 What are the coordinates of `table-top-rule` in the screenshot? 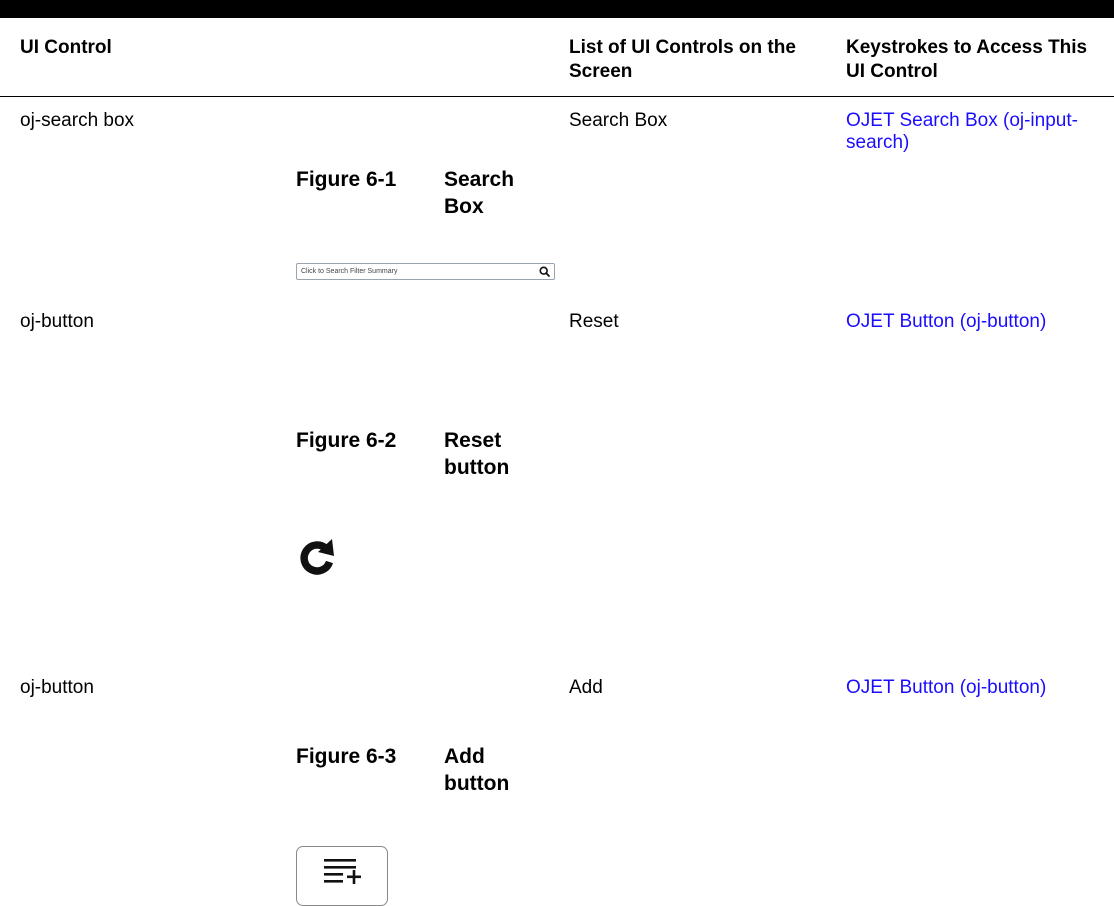 It's located at (557, 9).